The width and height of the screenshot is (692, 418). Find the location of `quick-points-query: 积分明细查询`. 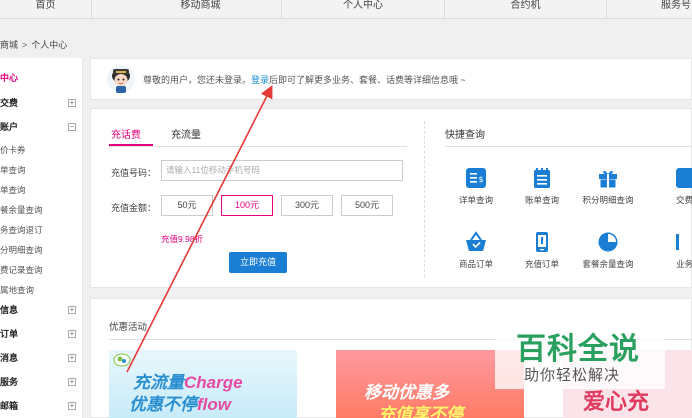

quick-points-query: 积分明细查询 is located at coordinates (608, 186).